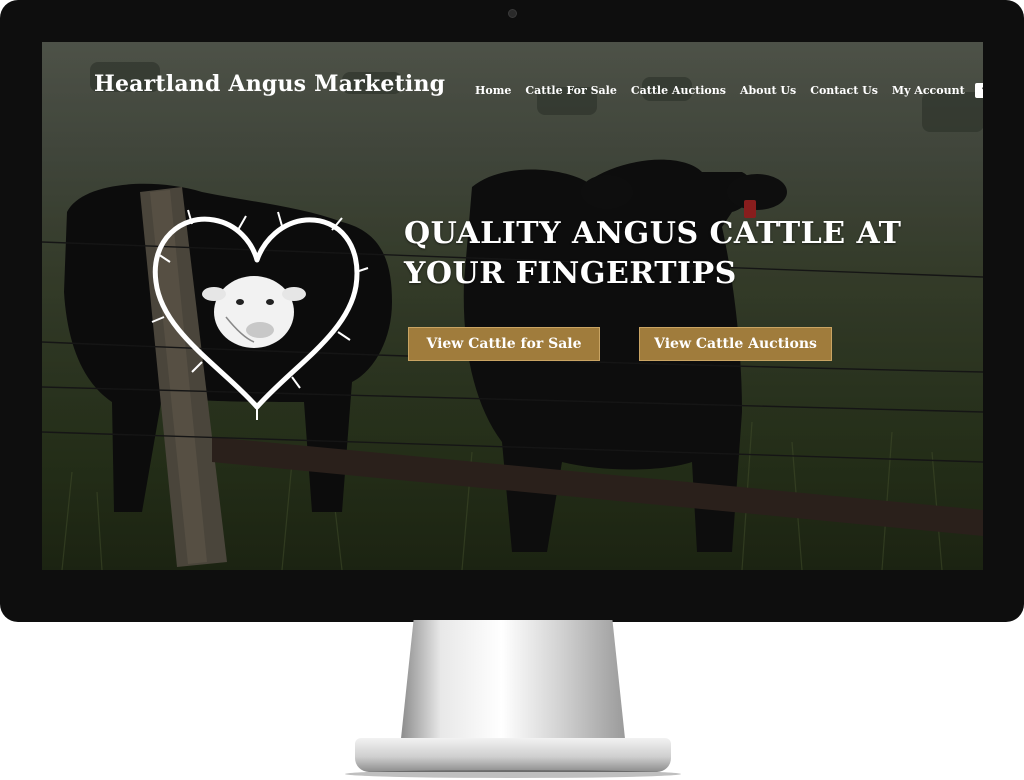 The width and height of the screenshot is (1024, 780). What do you see at coordinates (504, 344) in the screenshot?
I see `view-cattle-for-sale-button: View Cattle for Sale` at bounding box center [504, 344].